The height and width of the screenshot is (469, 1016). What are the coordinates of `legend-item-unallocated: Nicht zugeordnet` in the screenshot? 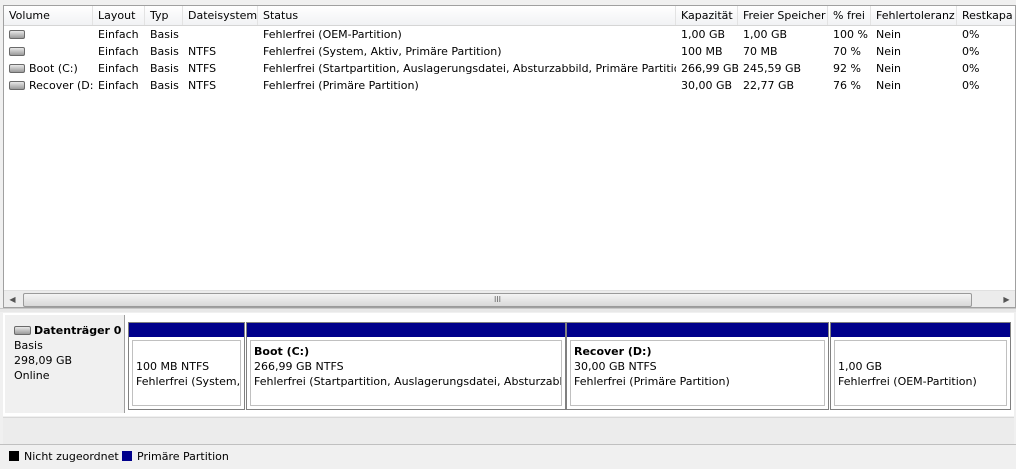 It's located at (64, 457).